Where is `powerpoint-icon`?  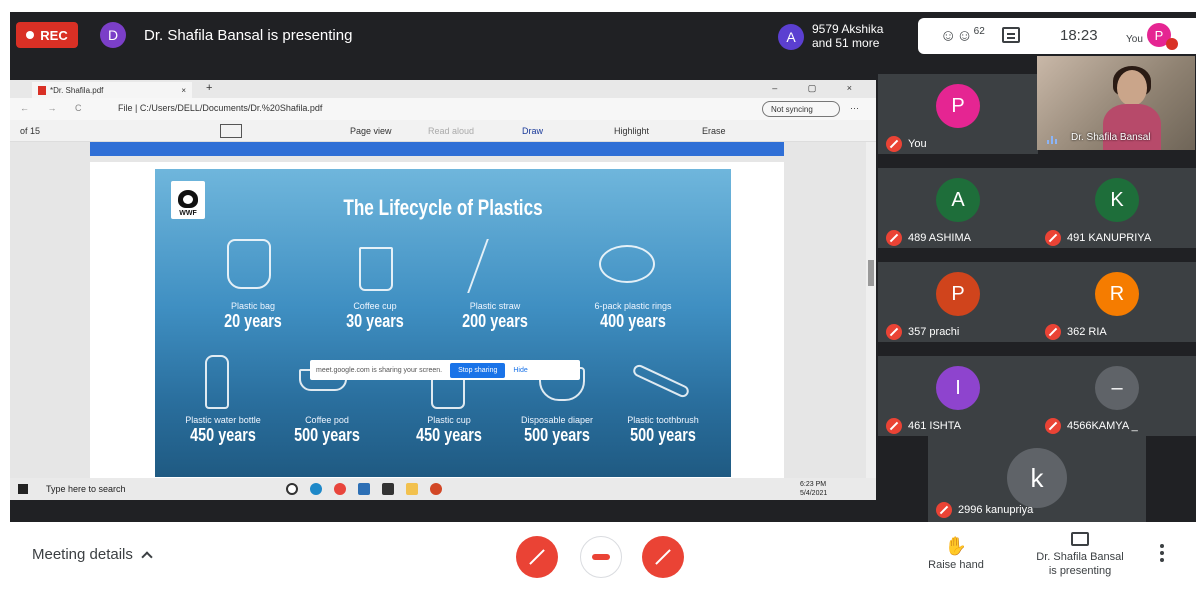
powerpoint-icon is located at coordinates (436, 489).